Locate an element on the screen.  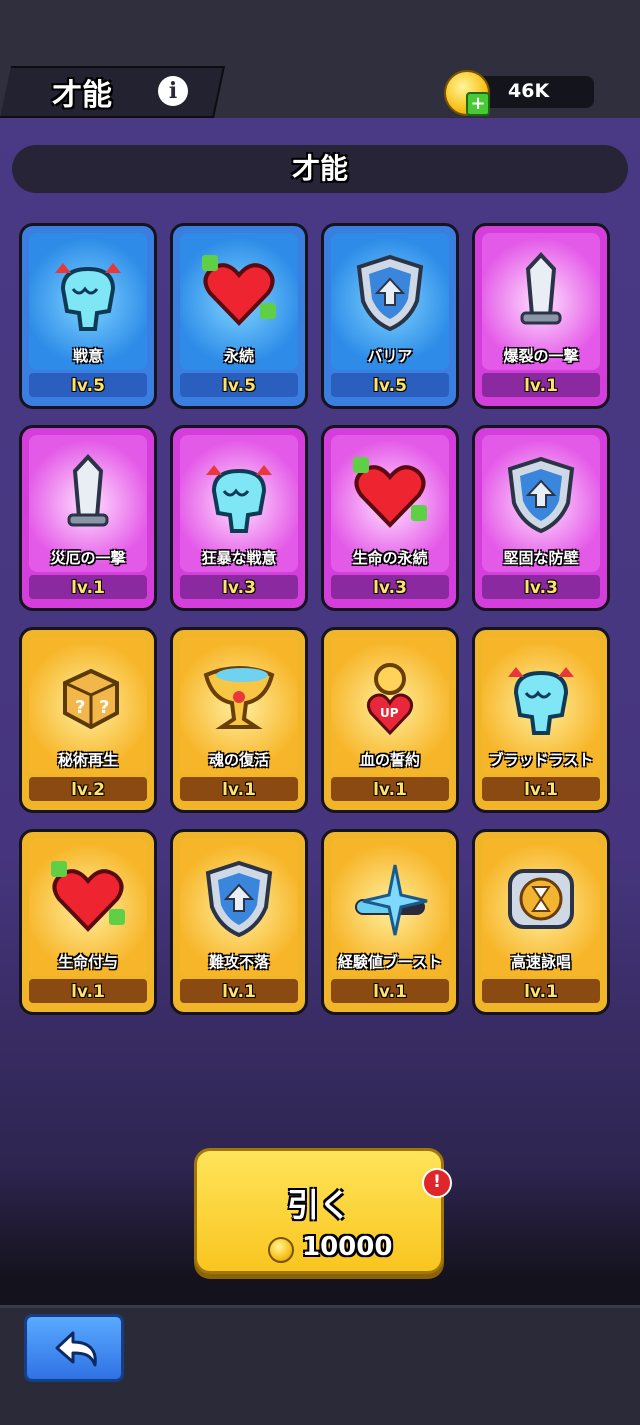
talent-name: 魂の復活 is located at coordinates (238, 760).